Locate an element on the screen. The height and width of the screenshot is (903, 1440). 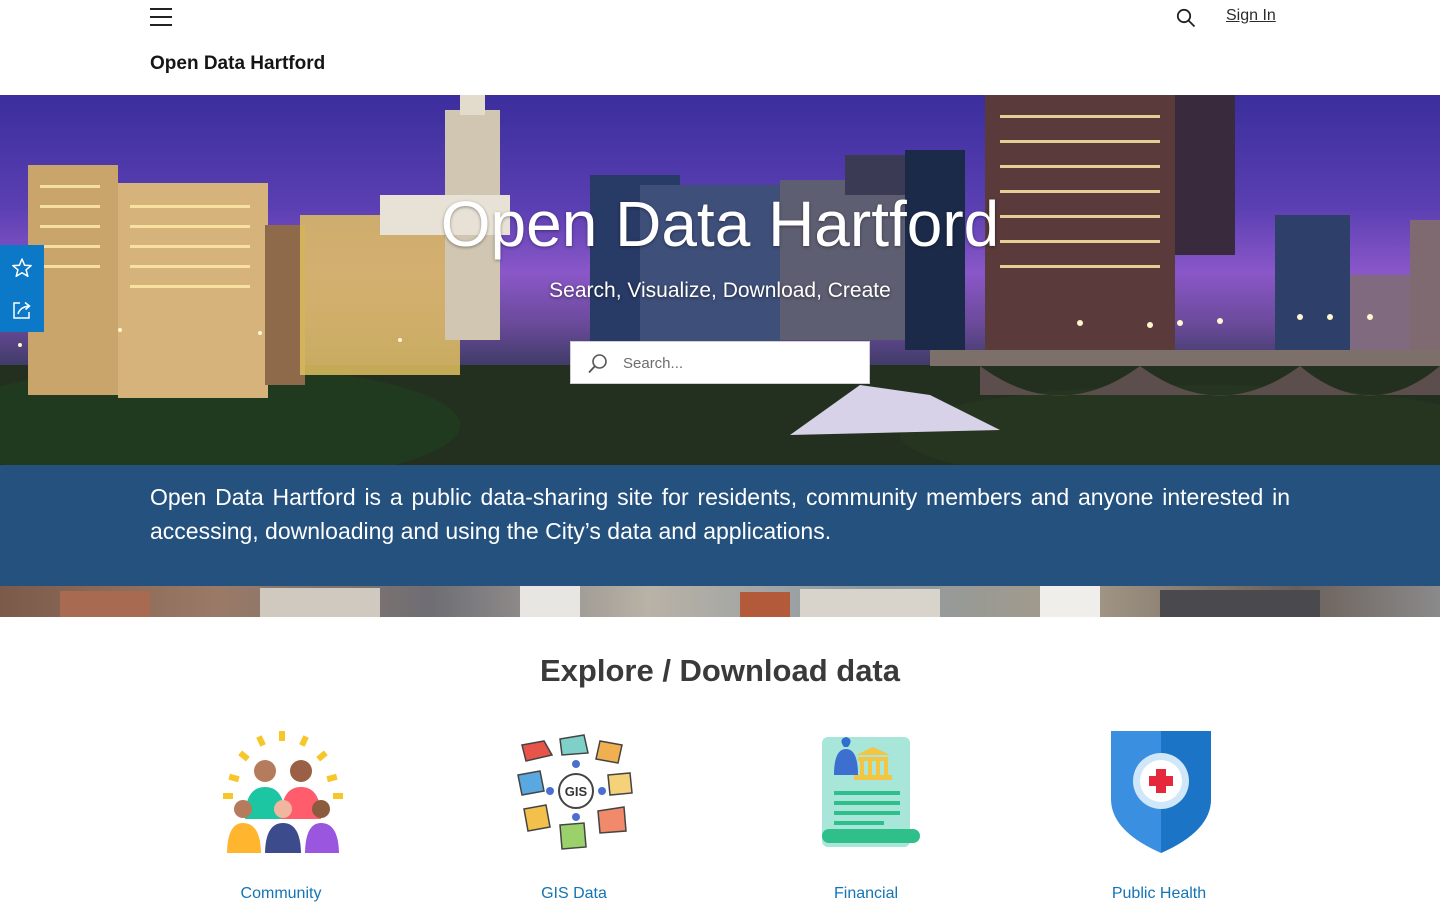
sign-in-link: Sign In is located at coordinates (1251, 16).